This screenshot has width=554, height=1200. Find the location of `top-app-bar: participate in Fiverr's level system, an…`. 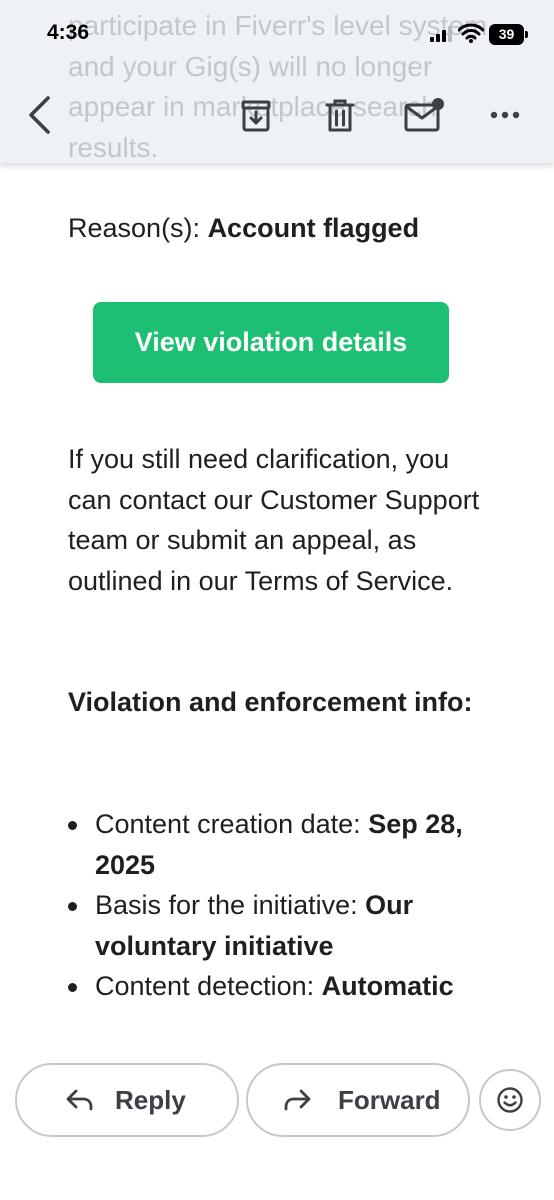

top-app-bar: participate in Fiverr's level system, an… is located at coordinates (277, 81).